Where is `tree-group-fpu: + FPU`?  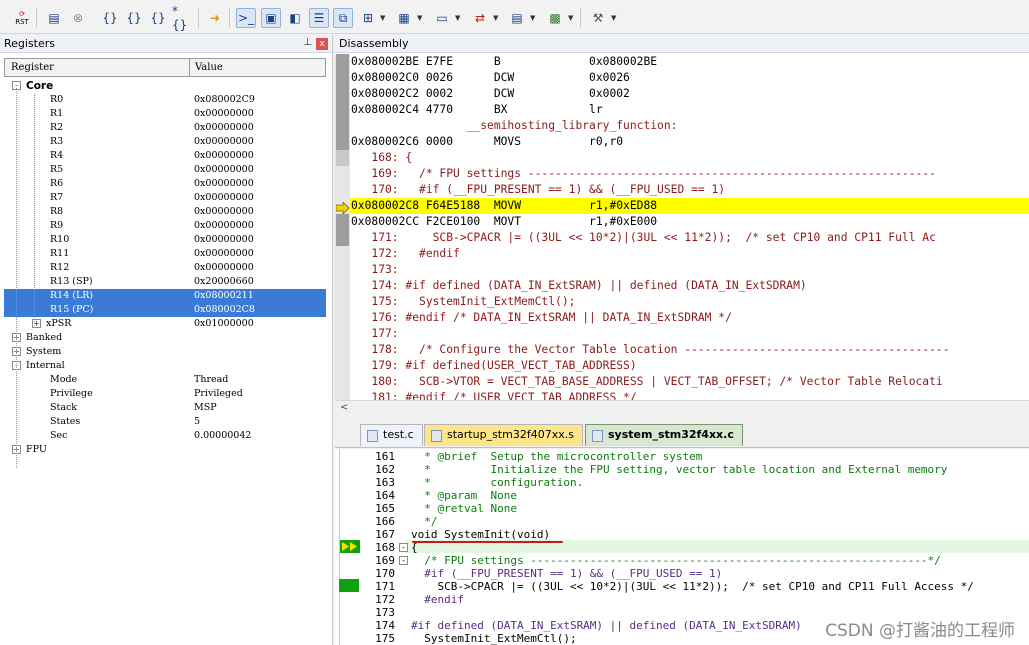
tree-group-fpu: + FPU is located at coordinates (165, 450).